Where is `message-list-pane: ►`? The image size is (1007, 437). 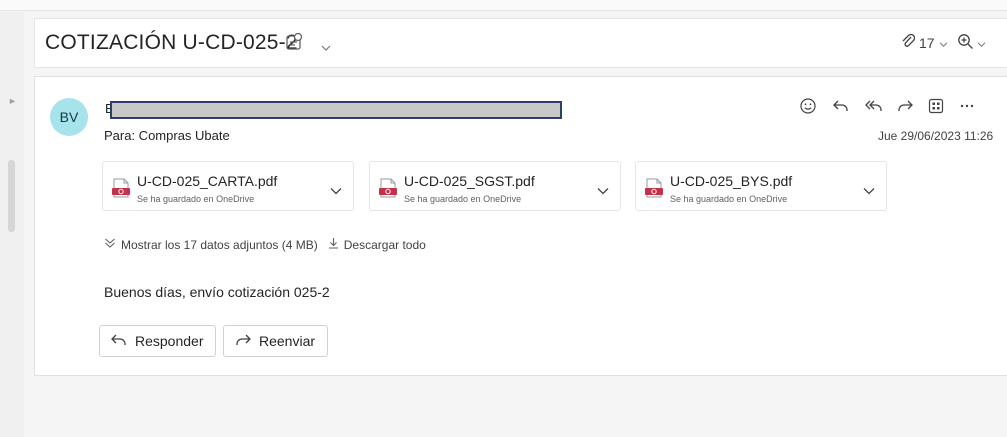
message-list-pane: ► is located at coordinates (12, 224).